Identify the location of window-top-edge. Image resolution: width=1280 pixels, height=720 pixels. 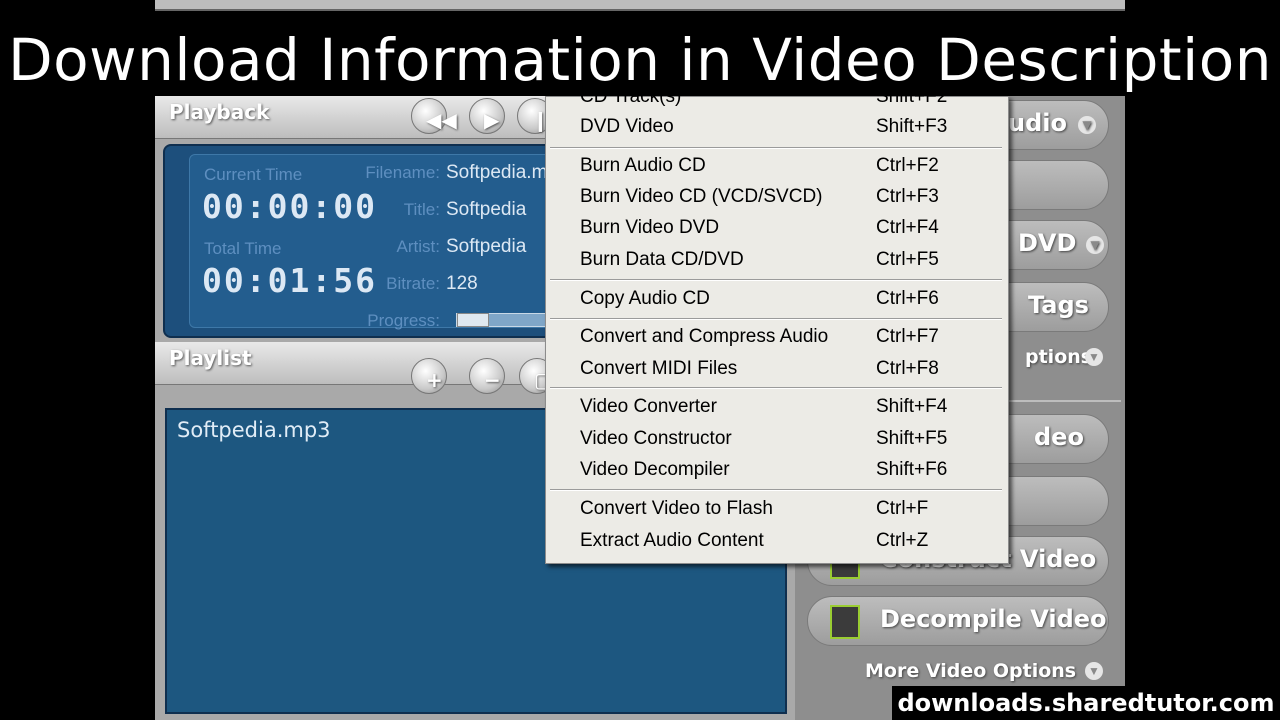
(640, 5).